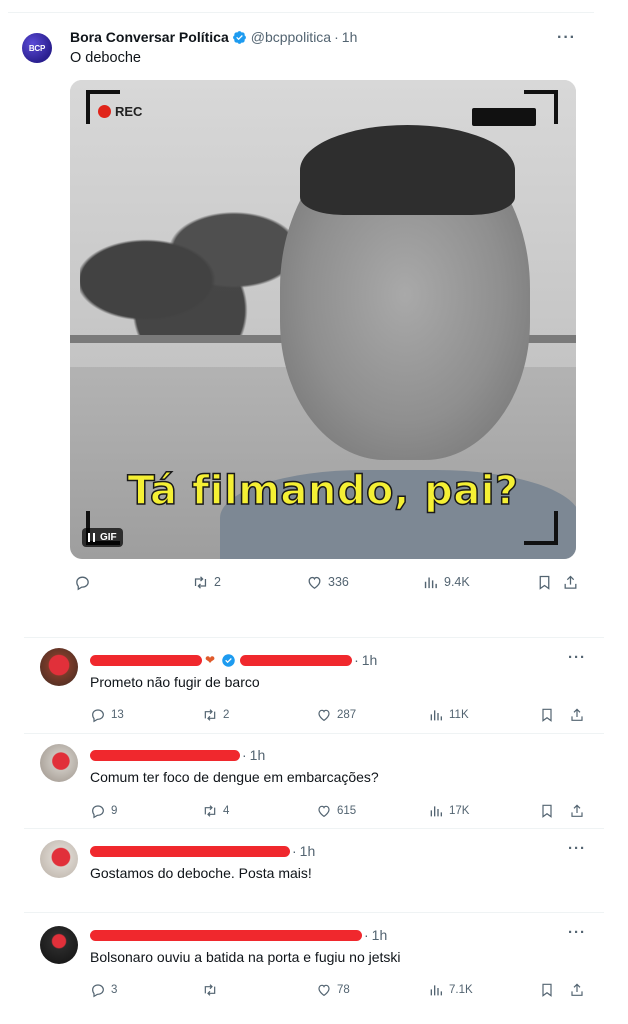 Image resolution: width=628 pixels, height=1024 pixels. I want to click on retweet-button, so click(212, 990).